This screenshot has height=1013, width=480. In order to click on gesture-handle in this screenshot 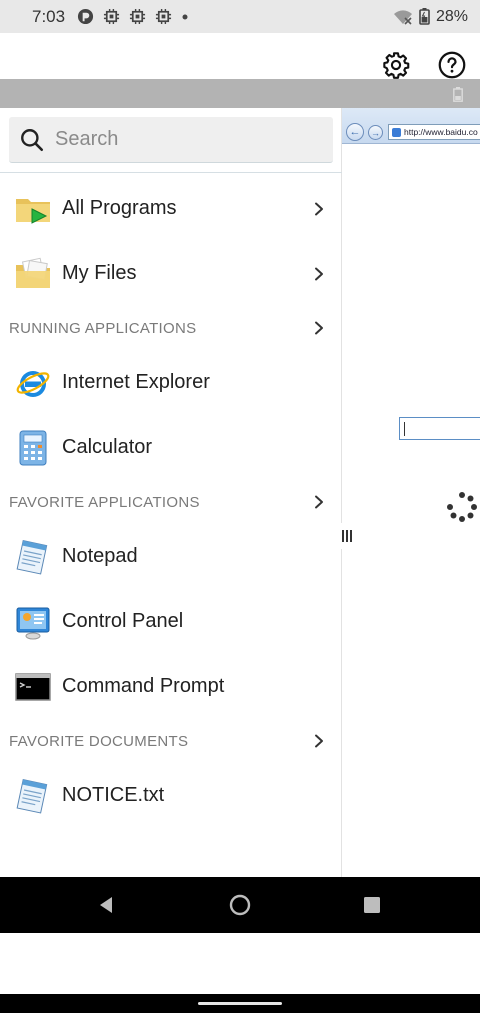, I will do `click(240, 1003)`.